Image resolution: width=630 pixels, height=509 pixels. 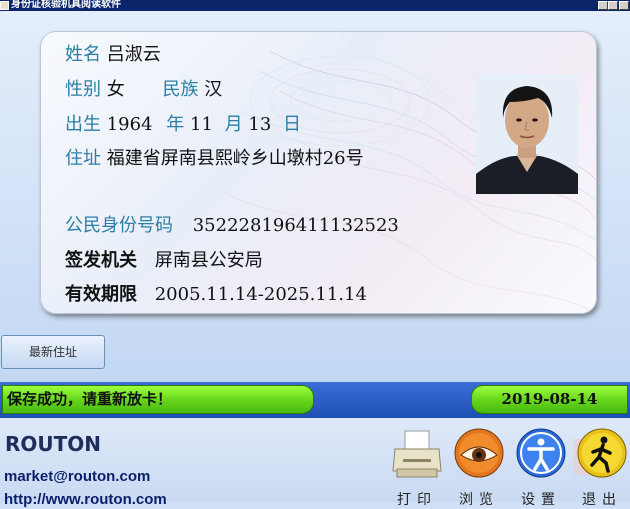 What do you see at coordinates (295, 225) in the screenshot?
I see `id-number-value: 352228196411132523` at bounding box center [295, 225].